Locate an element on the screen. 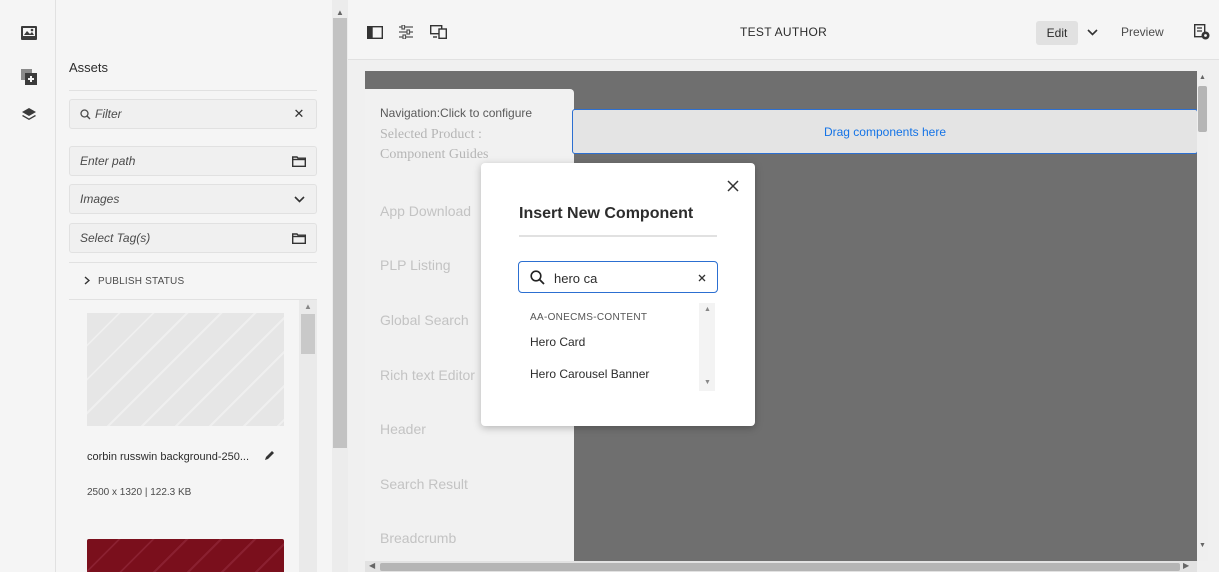  component-search-field is located at coordinates (618, 277).